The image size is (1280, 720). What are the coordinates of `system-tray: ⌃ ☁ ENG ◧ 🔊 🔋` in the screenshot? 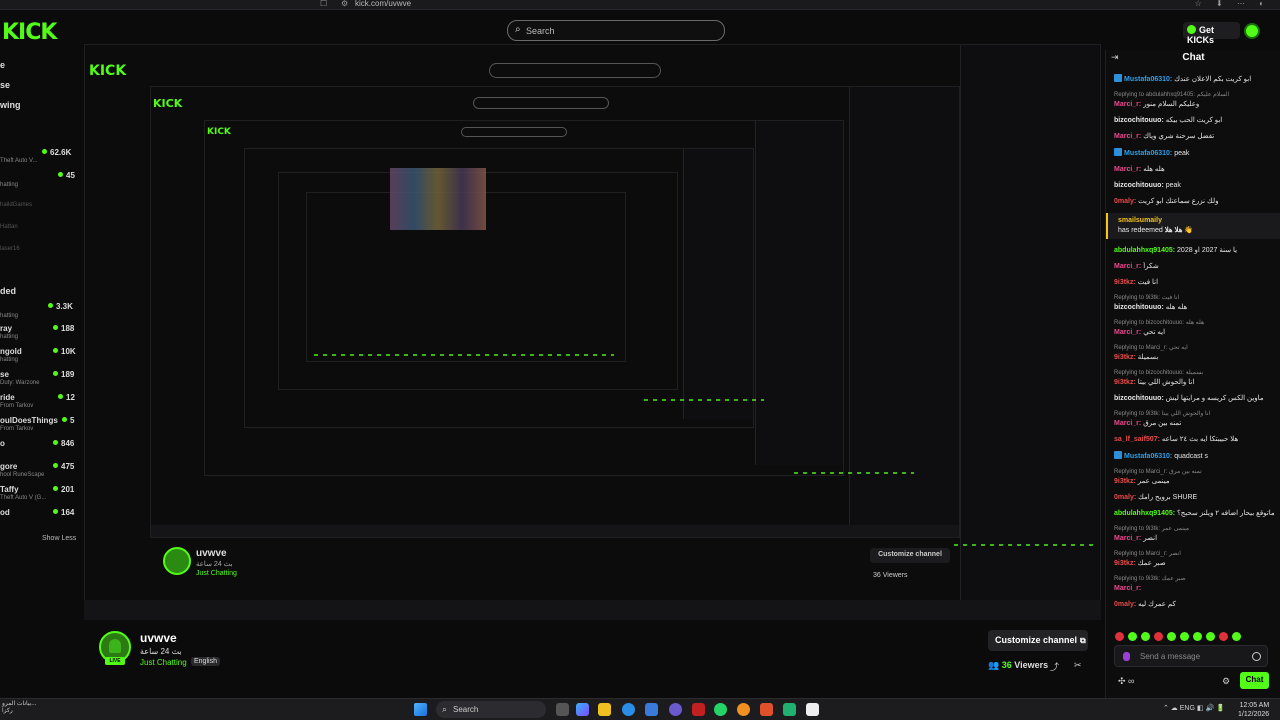 It's located at (1194, 708).